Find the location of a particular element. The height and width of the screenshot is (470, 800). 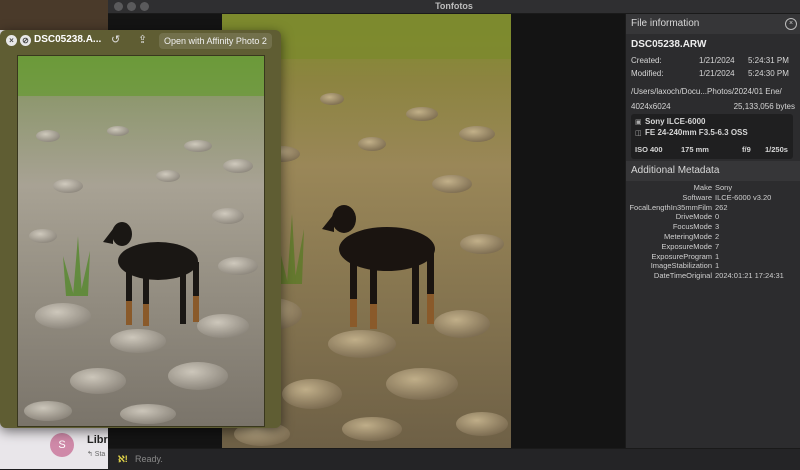

quicklook-fullscreen-button: ⊘ is located at coordinates (25, 40).